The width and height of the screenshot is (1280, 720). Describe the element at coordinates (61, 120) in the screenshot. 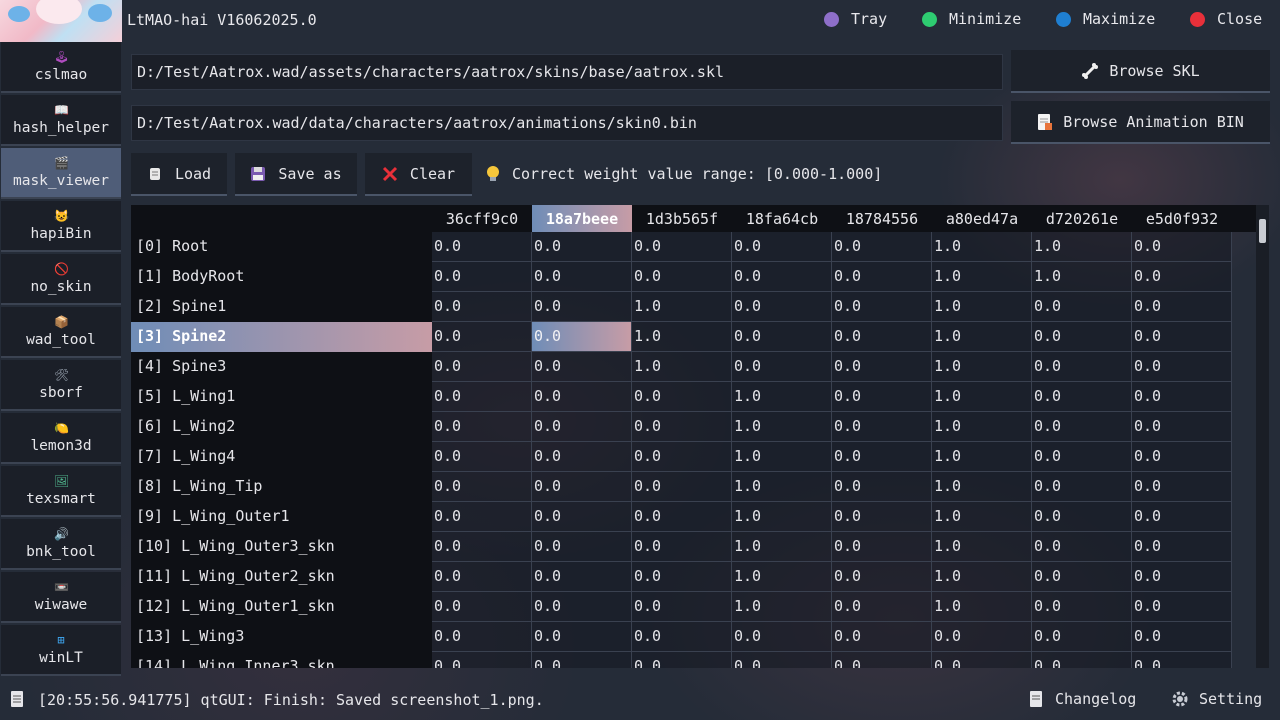

I see `sidebar-item-hash-helper: 📖 hash_helper` at that location.